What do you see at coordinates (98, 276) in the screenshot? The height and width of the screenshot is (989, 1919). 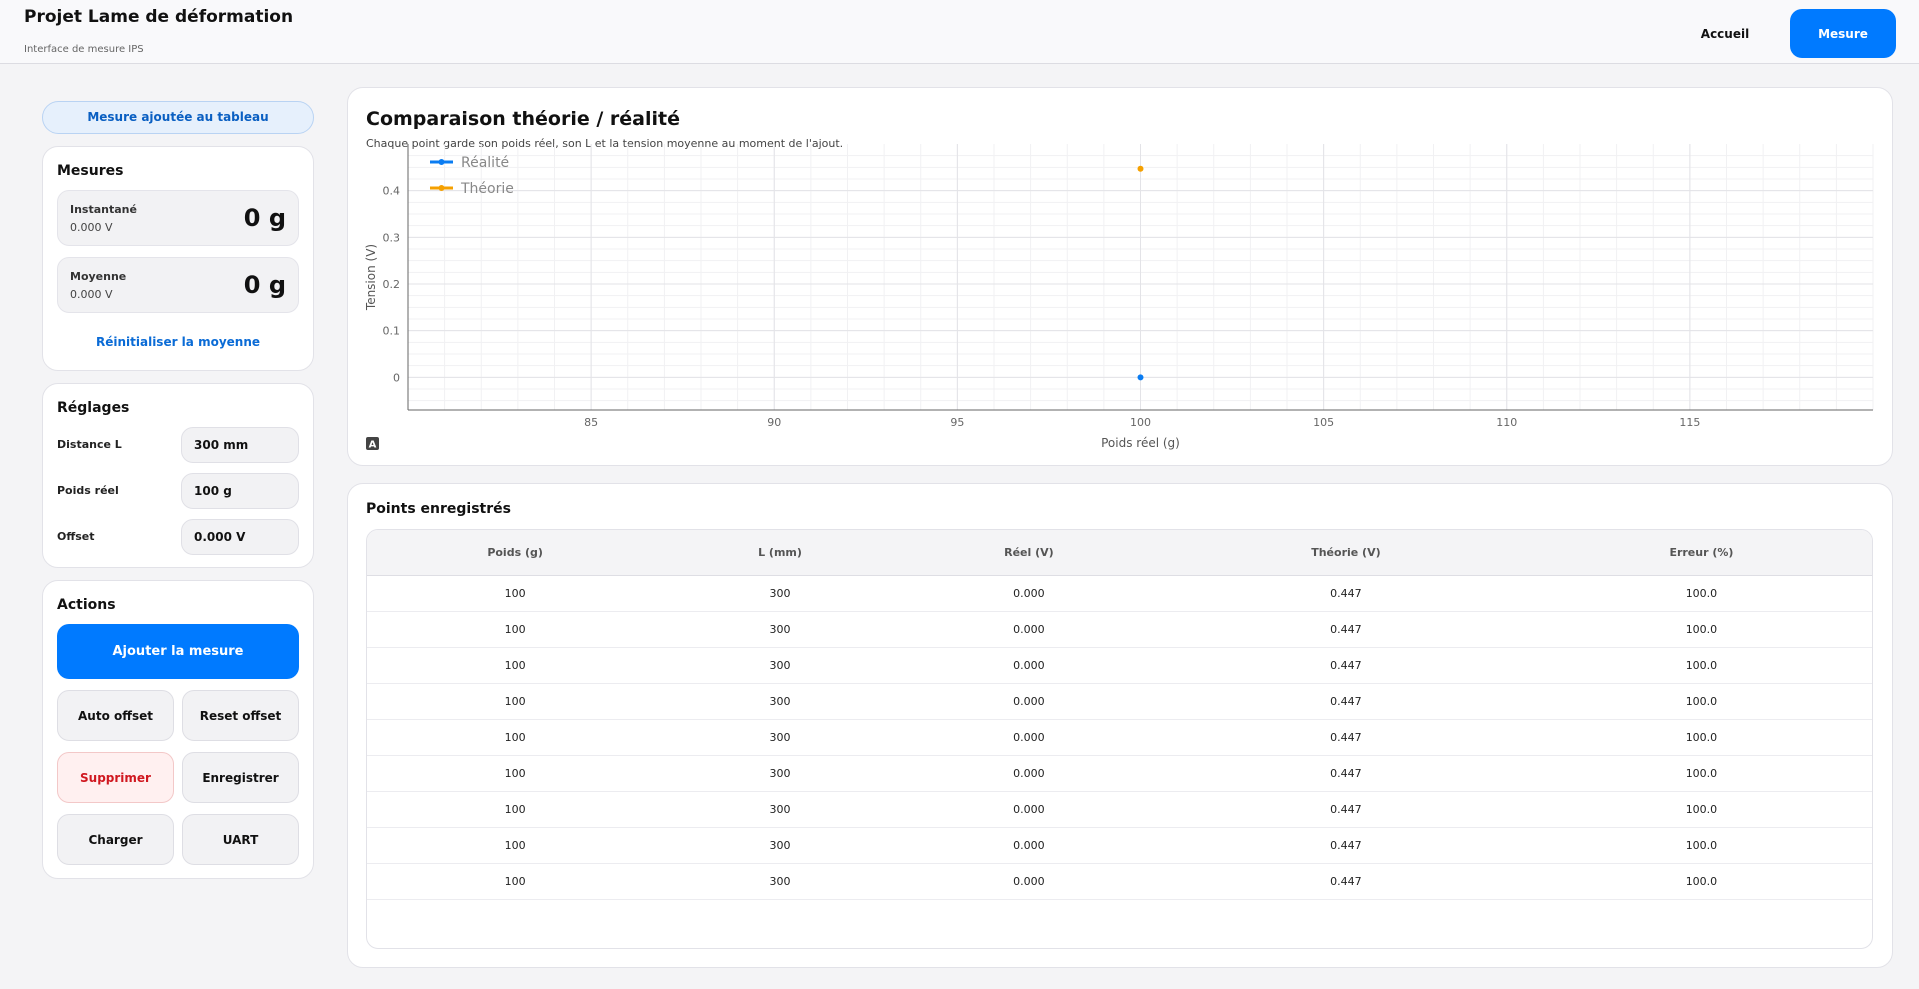 I see `average-label: Moyenne` at bounding box center [98, 276].